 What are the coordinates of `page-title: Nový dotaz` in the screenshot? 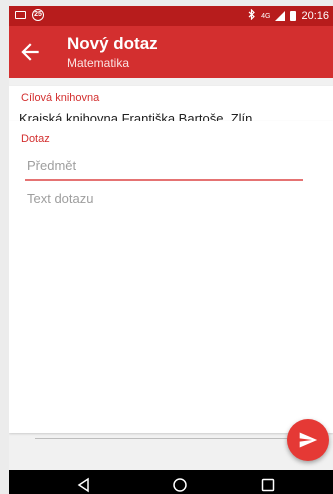 It's located at (112, 43).